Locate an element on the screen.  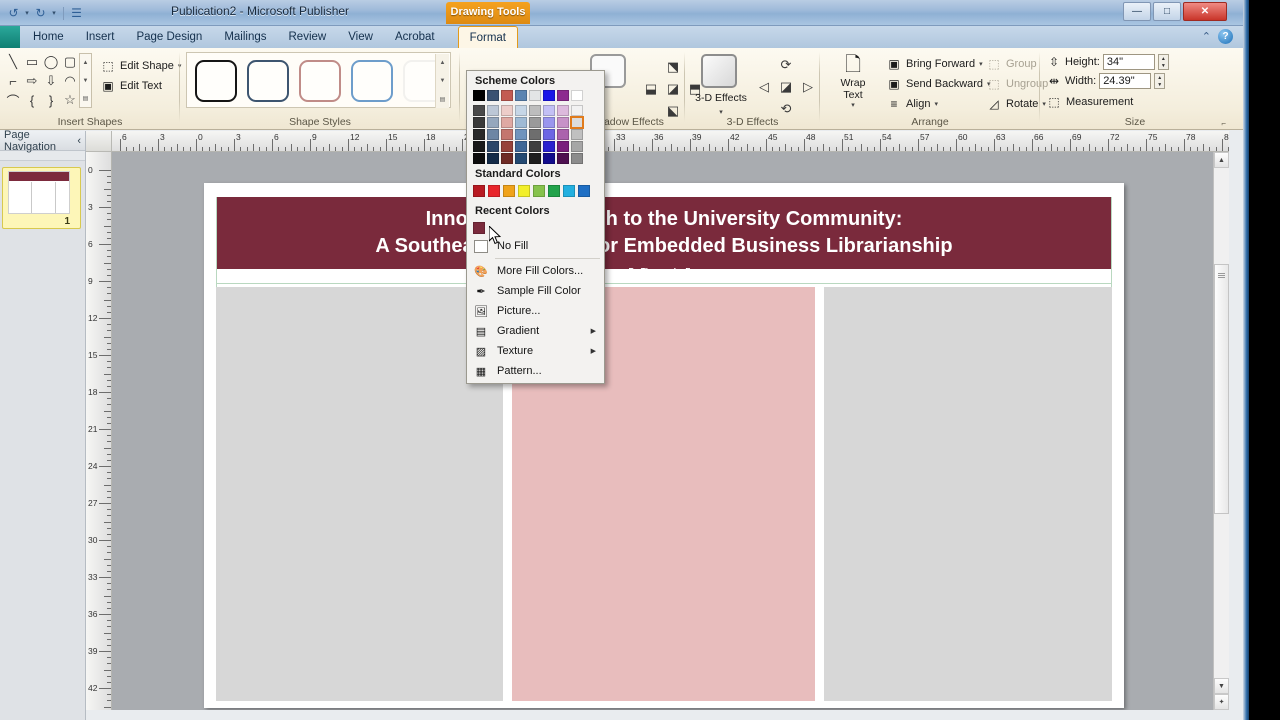
shape-styles-scroll: ▲ ▼ ▤ is located at coordinates (442, 81).